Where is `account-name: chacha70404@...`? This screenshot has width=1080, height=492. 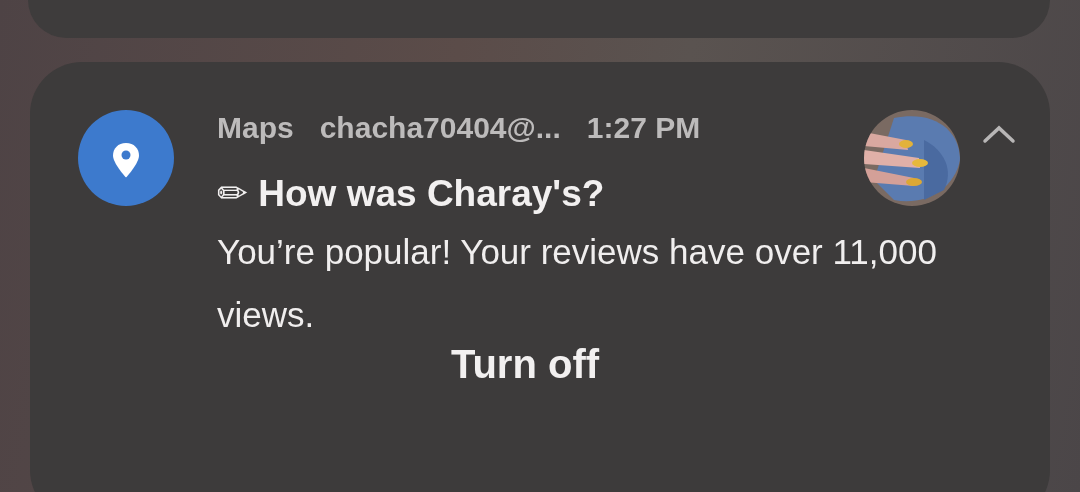
account-name: chacha70404@... is located at coordinates (440, 128).